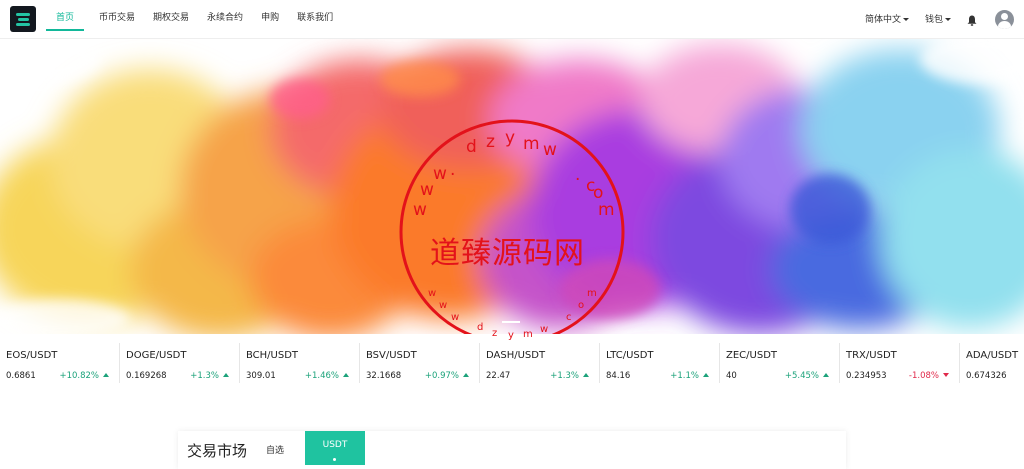 The width and height of the screenshot is (1024, 469). Describe the element at coordinates (225, 15) in the screenshot. I see `nav-item-perpetual-contracts: 永续合约` at that location.